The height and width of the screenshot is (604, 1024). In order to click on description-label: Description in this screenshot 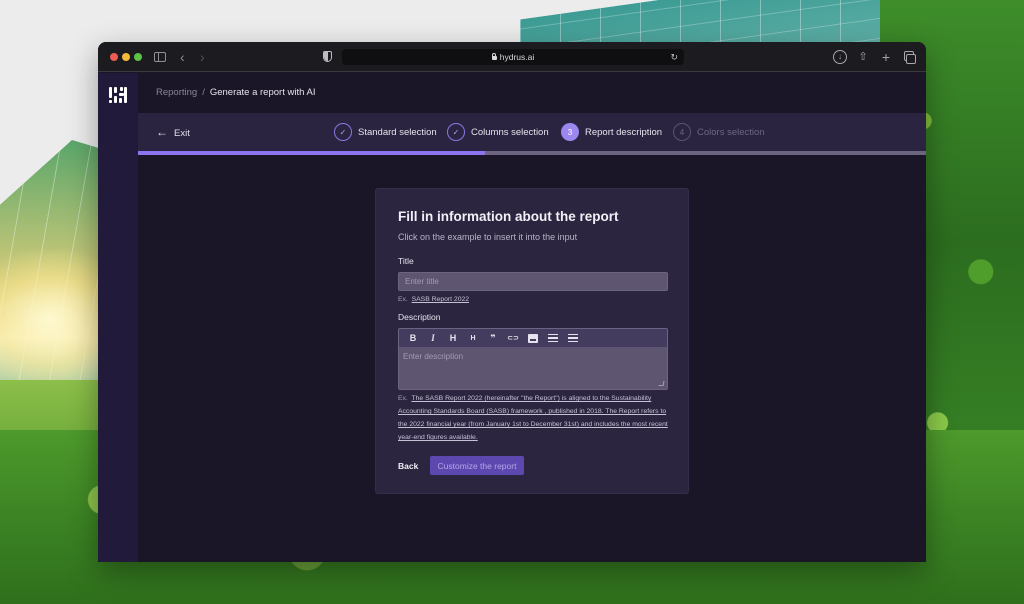, I will do `click(419, 317)`.